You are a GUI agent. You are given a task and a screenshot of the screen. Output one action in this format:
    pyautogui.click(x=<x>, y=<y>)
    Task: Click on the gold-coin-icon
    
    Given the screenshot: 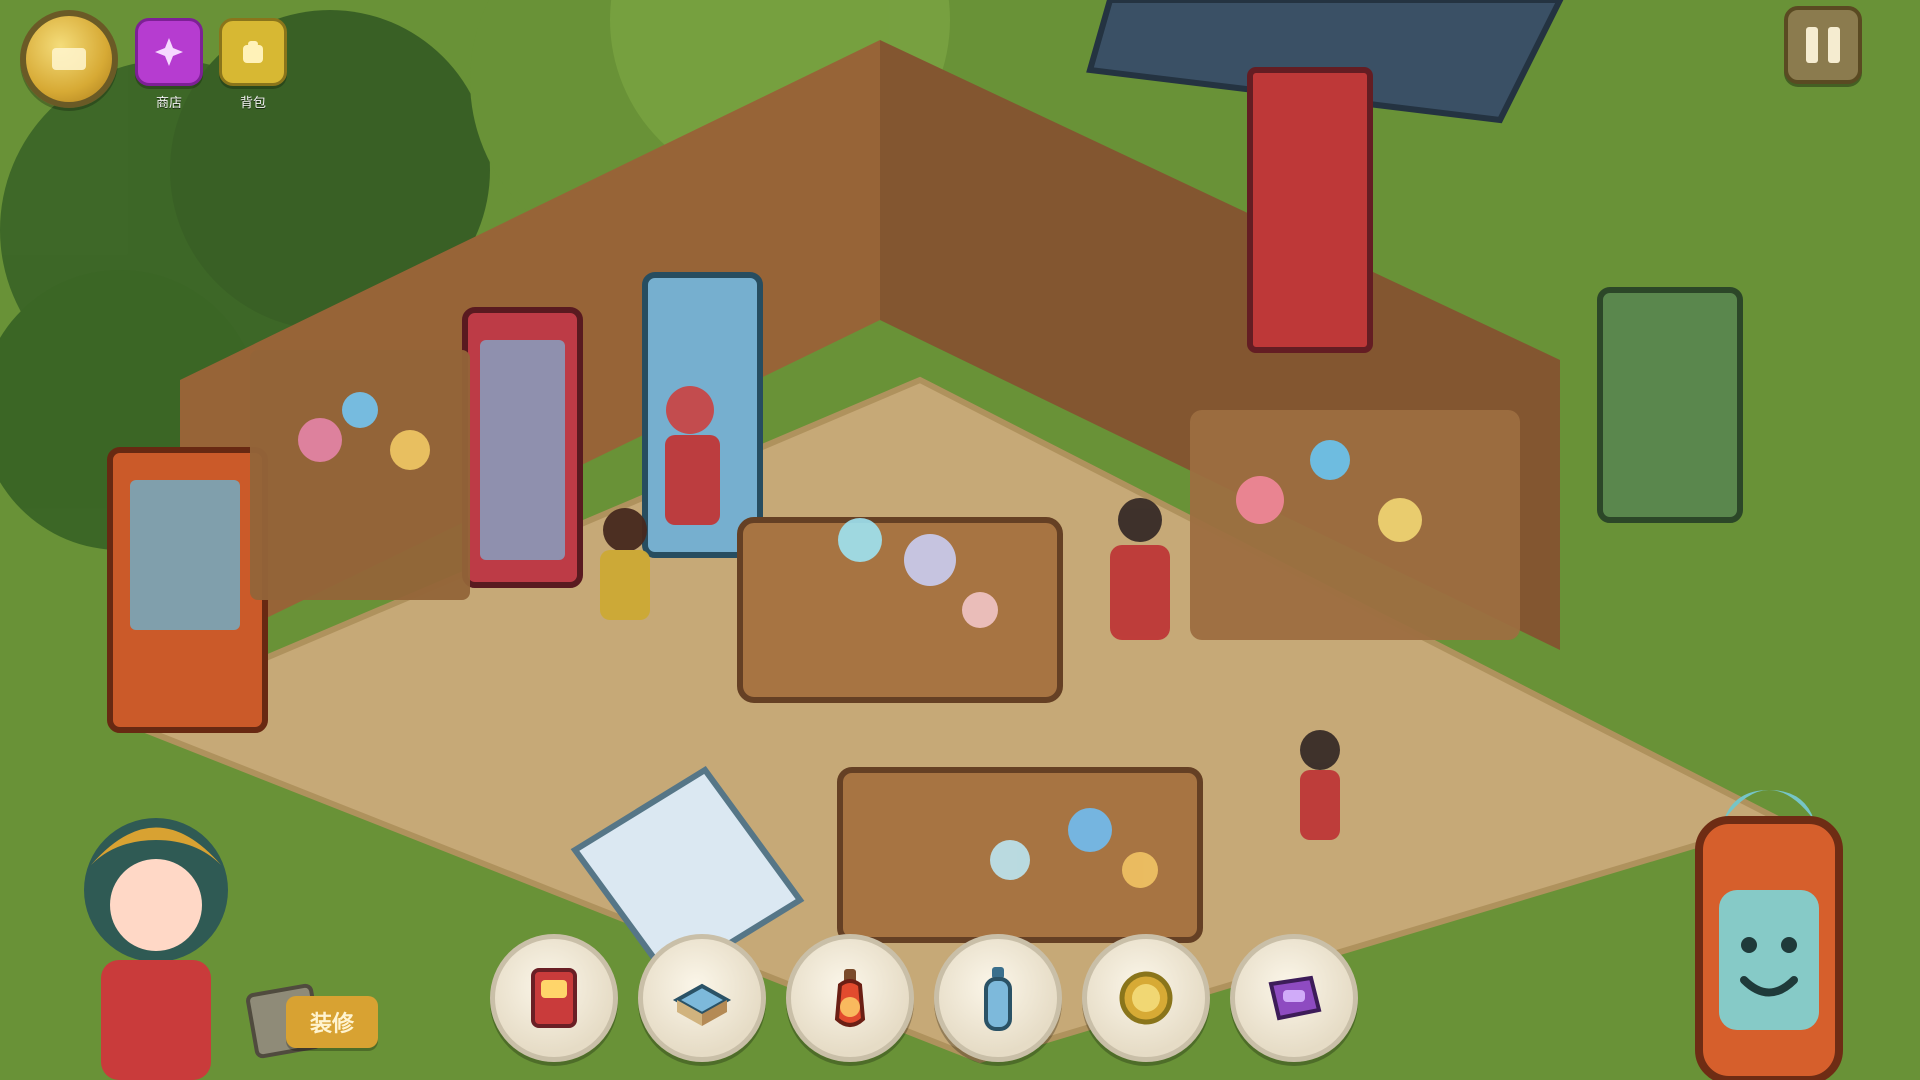 What is the action you would take?
    pyautogui.click(x=1146, y=998)
    